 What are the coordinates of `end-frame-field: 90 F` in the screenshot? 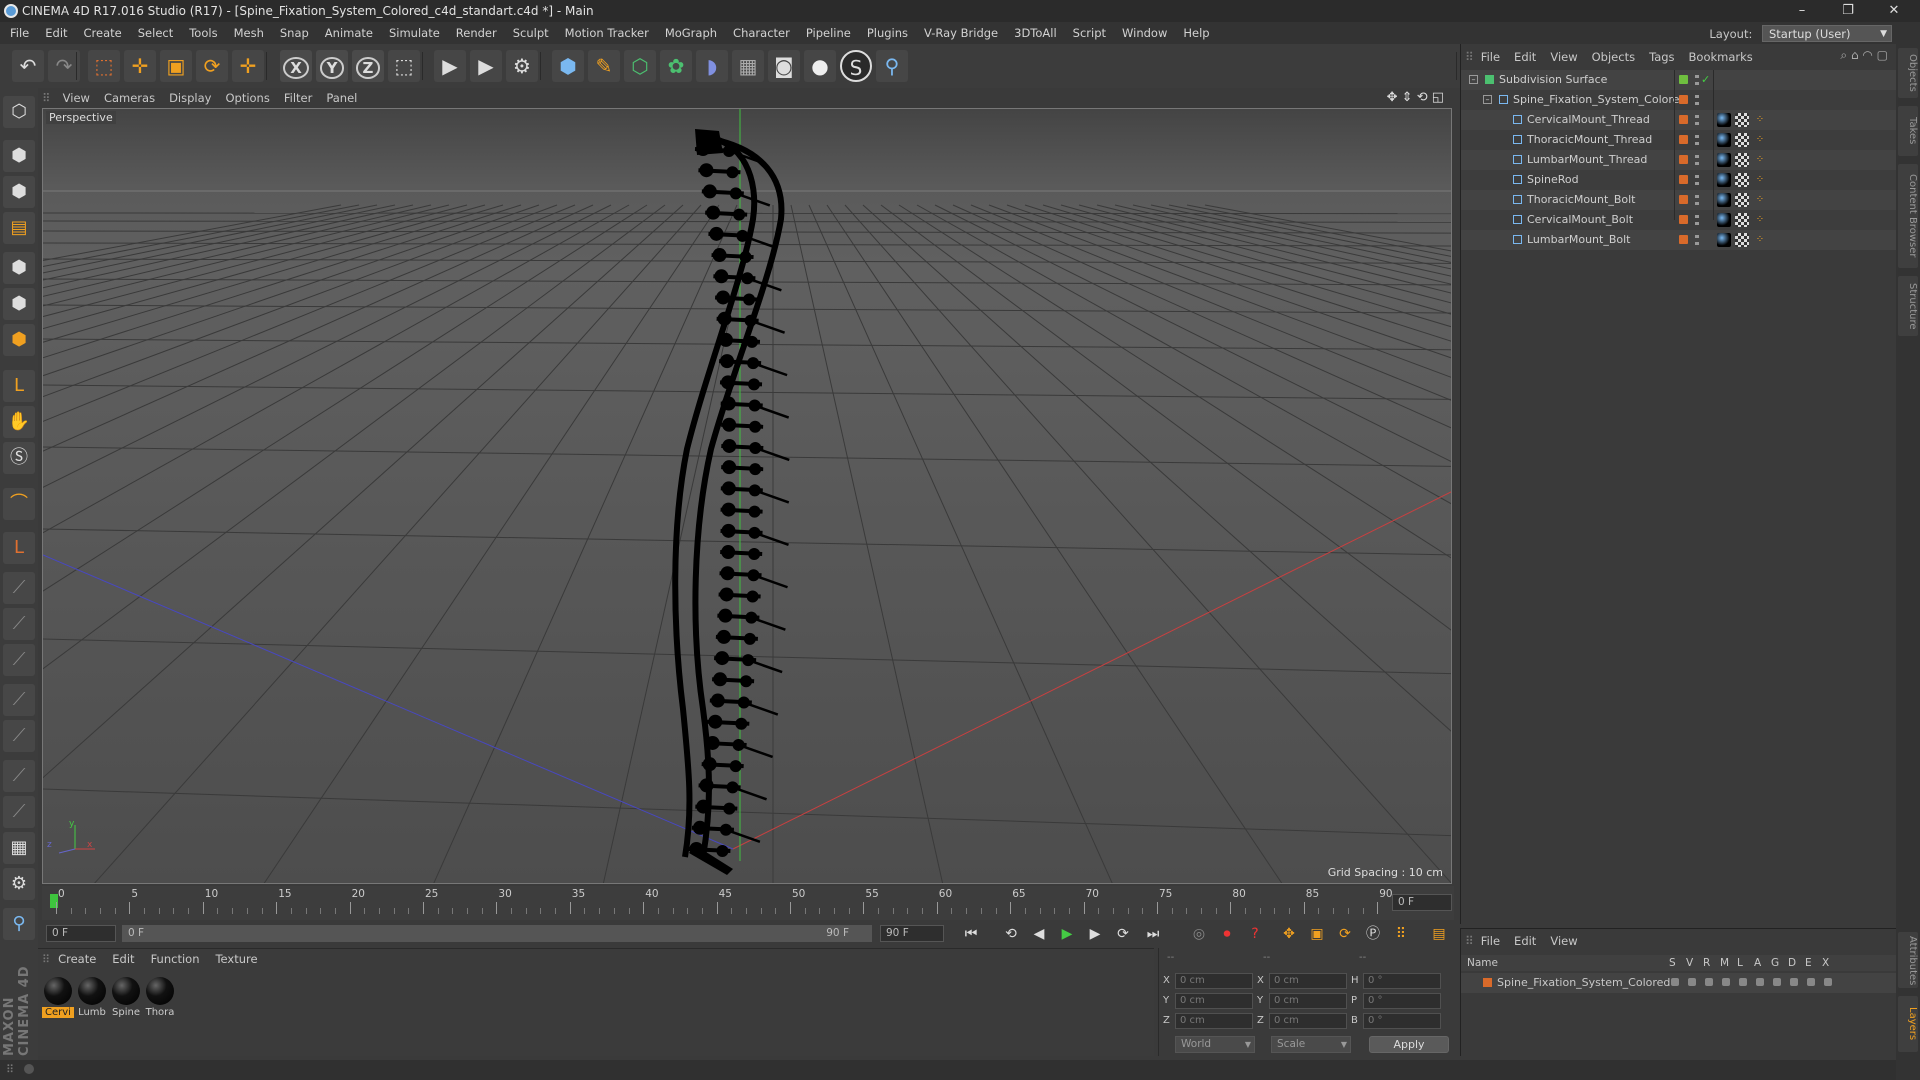 It's located at (912, 933).